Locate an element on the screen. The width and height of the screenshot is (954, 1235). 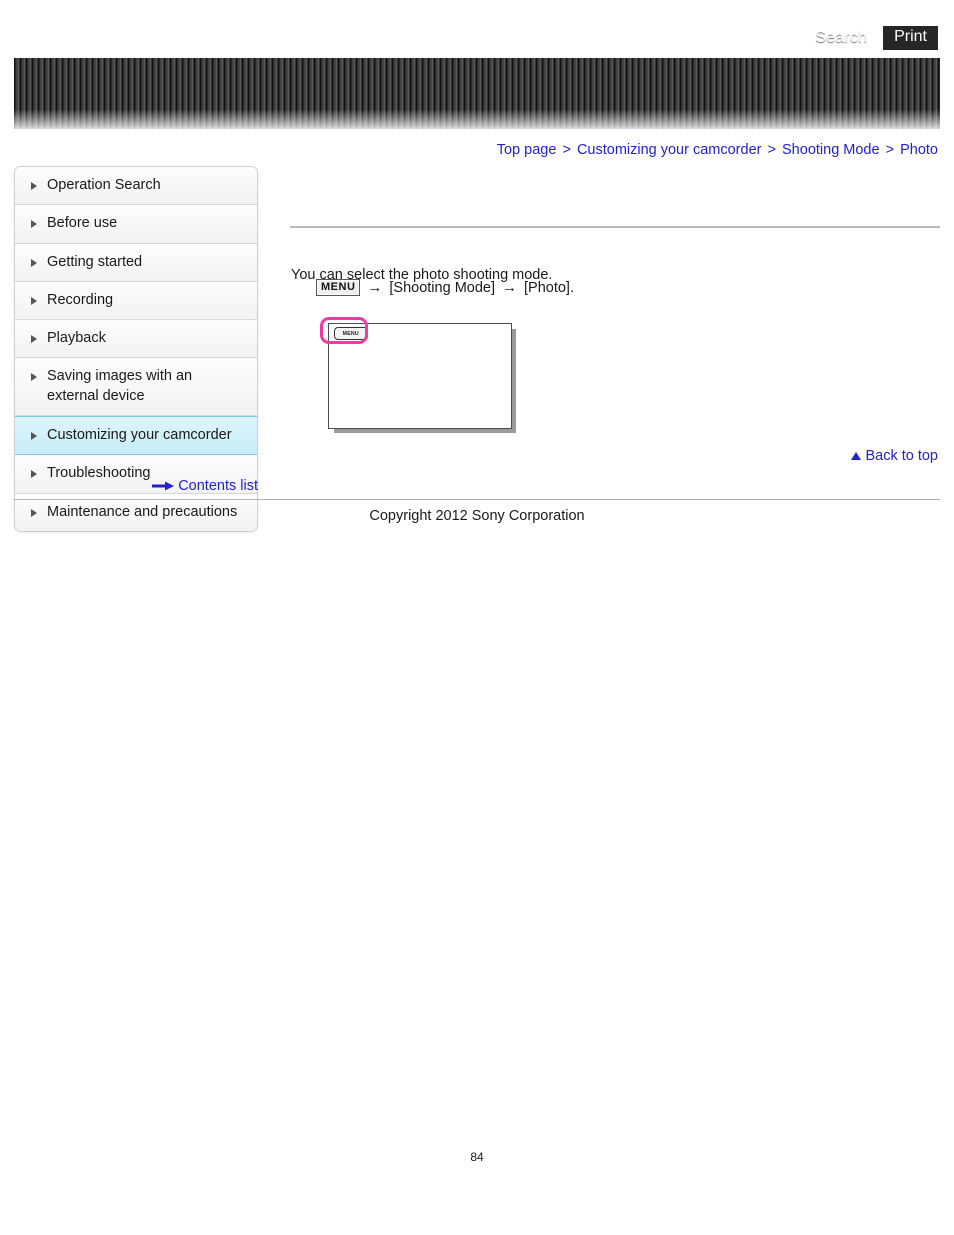
sidebar-item-playback: Playback is located at coordinates (136, 339).